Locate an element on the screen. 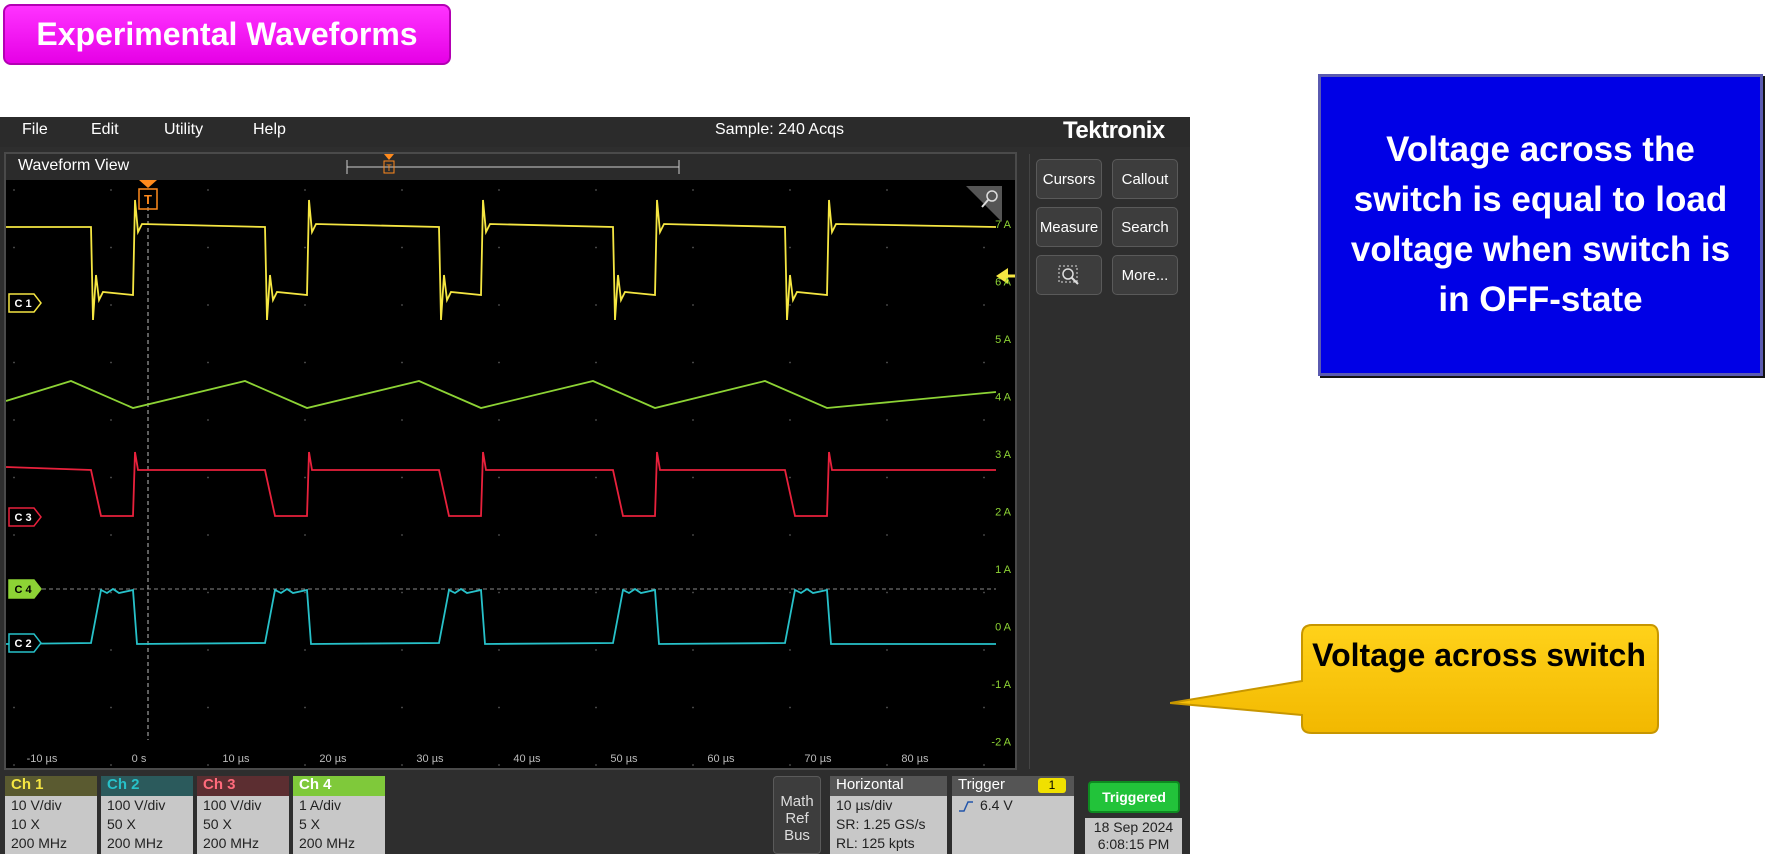  date-time: 18 Sep 2024 6:08:15 PM is located at coordinates (1133, 836).